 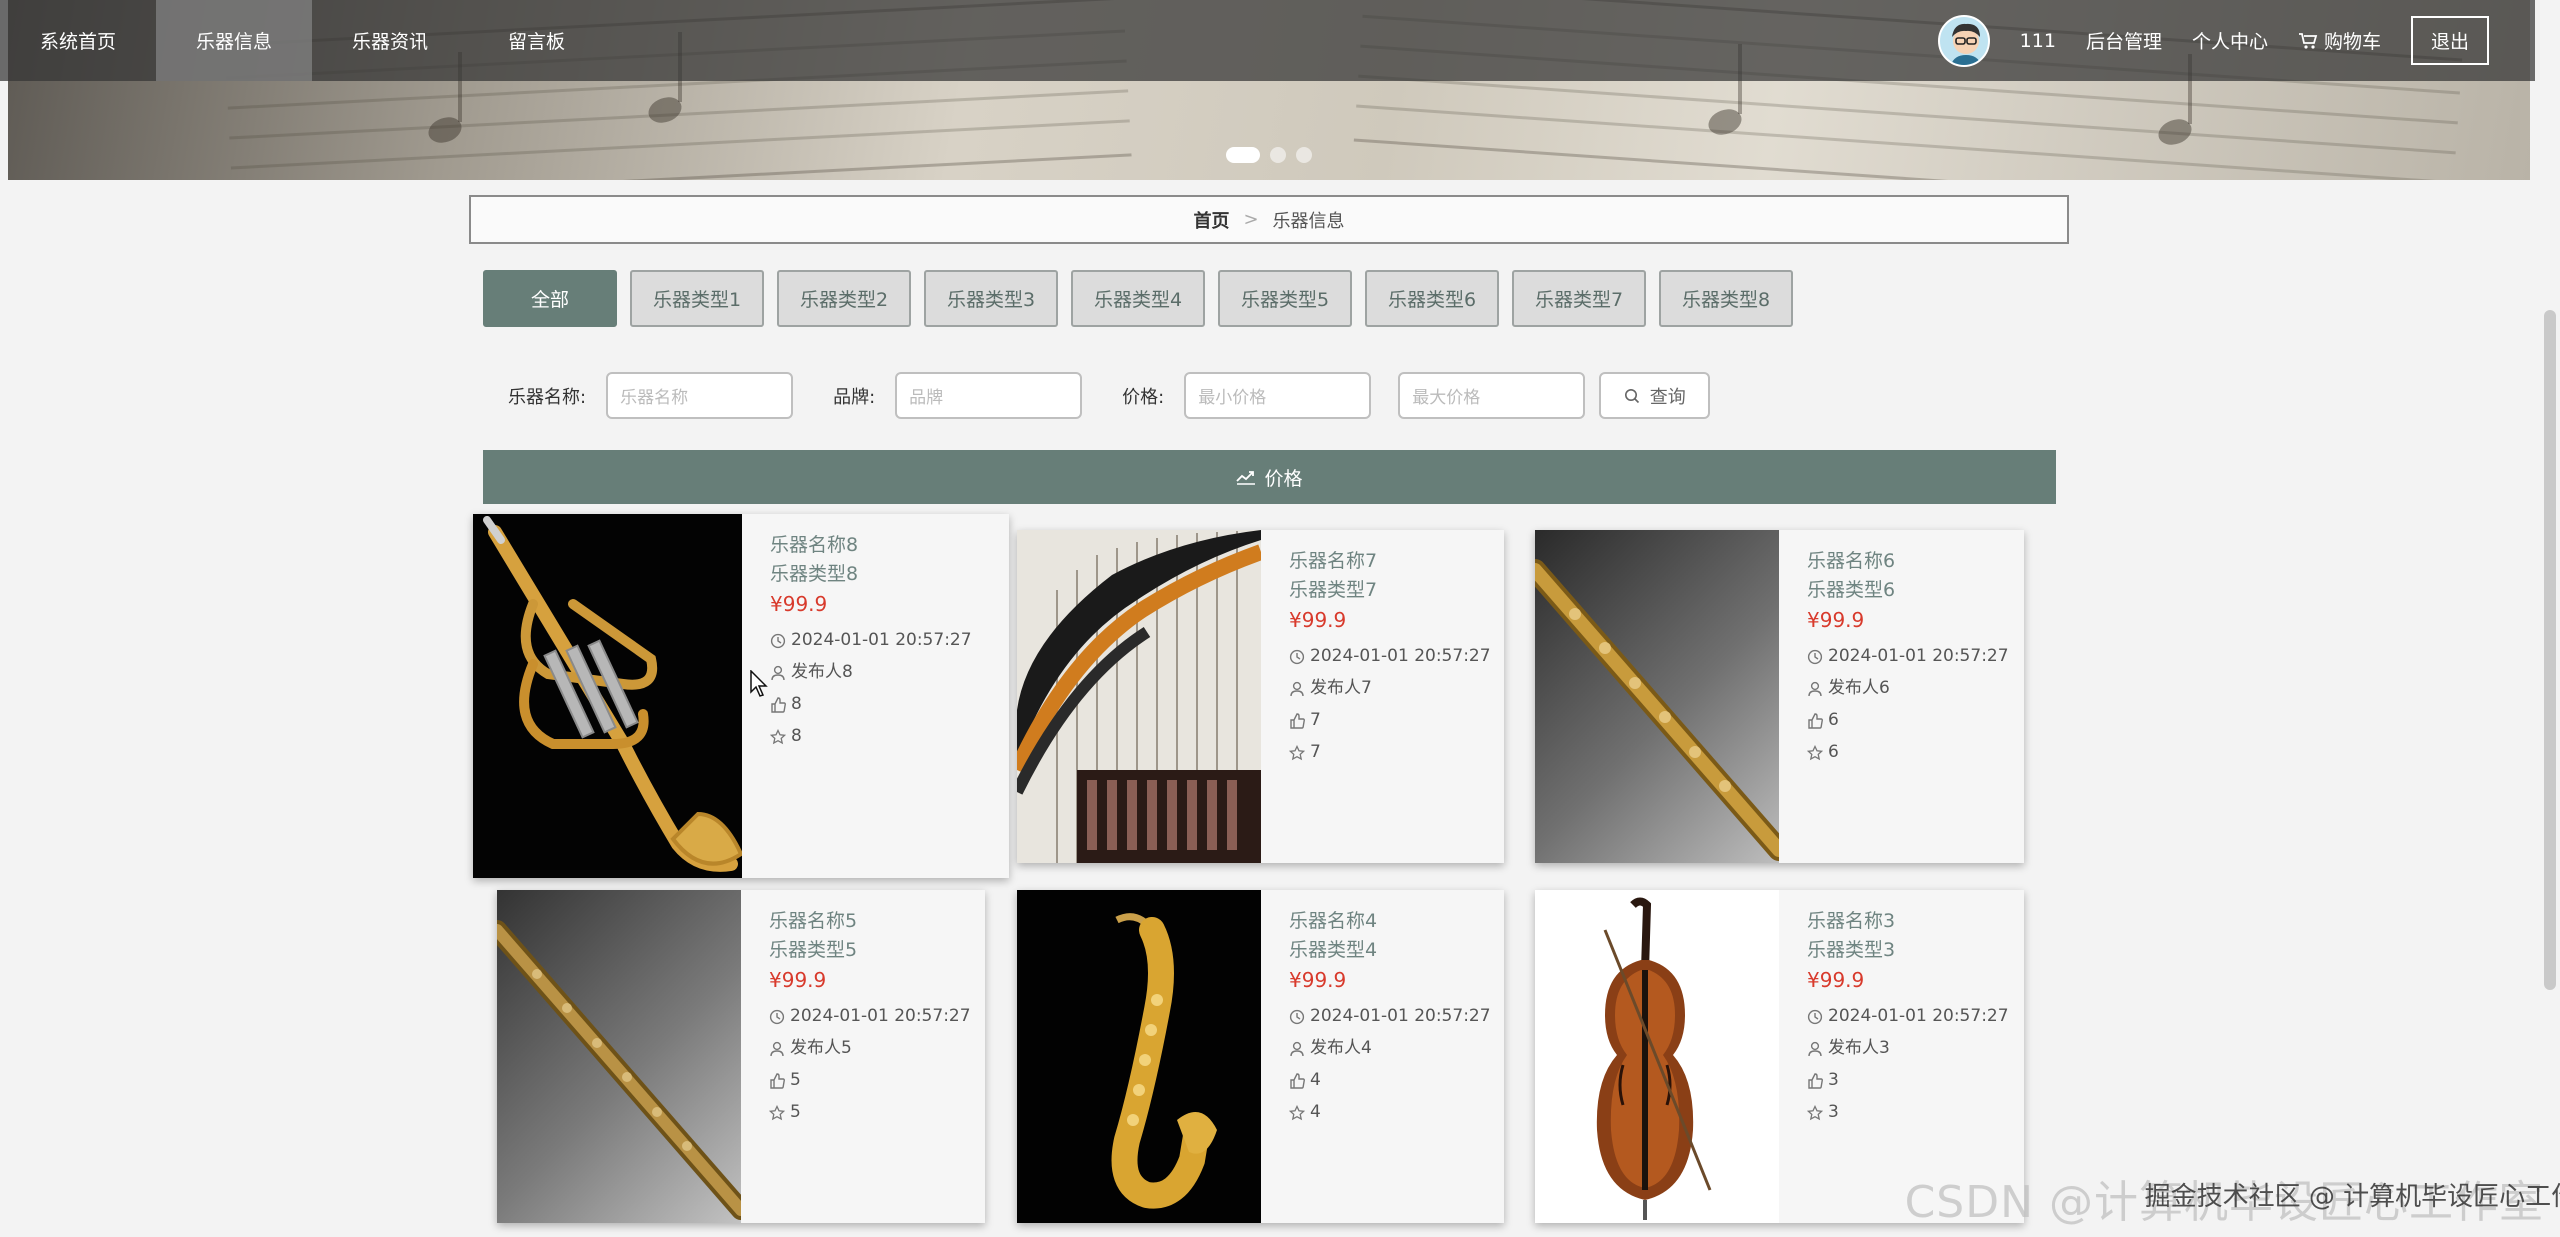 What do you see at coordinates (854, 397) in the screenshot?
I see `brand-label: 品牌:` at bounding box center [854, 397].